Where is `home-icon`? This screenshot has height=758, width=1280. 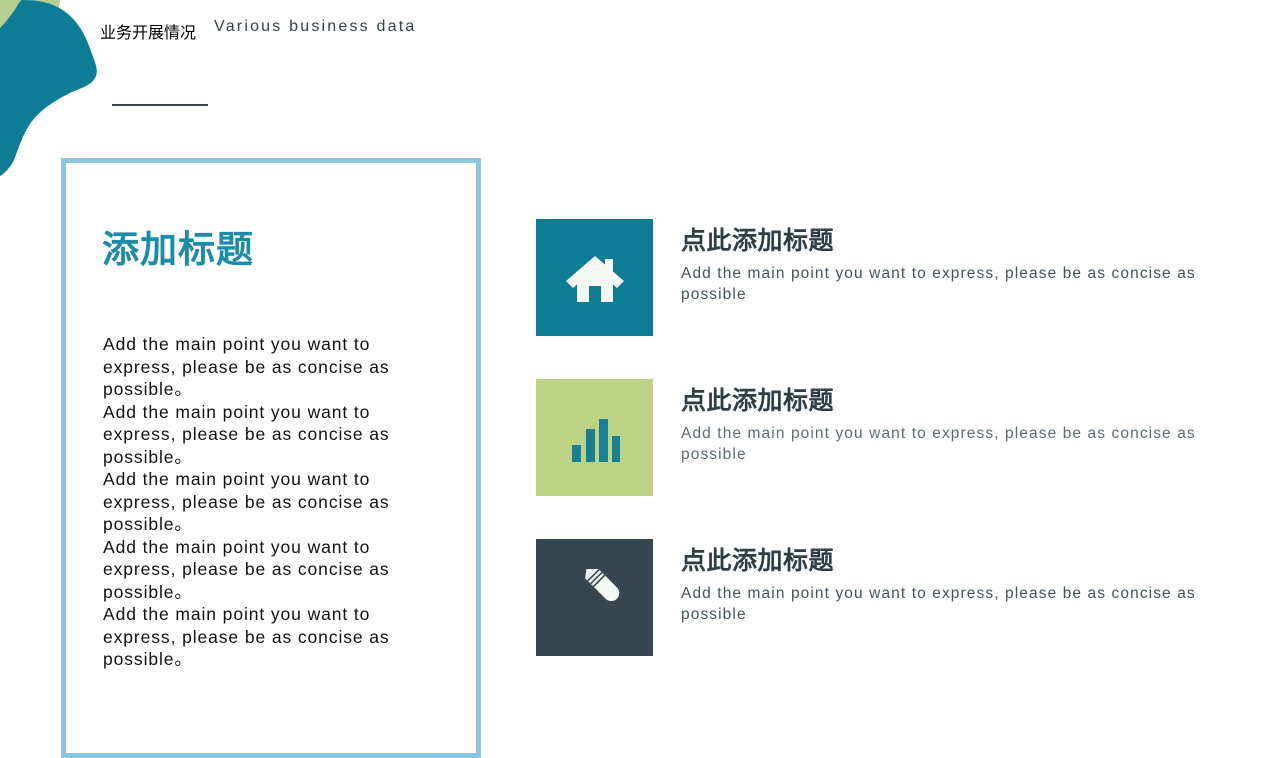 home-icon is located at coordinates (594, 278).